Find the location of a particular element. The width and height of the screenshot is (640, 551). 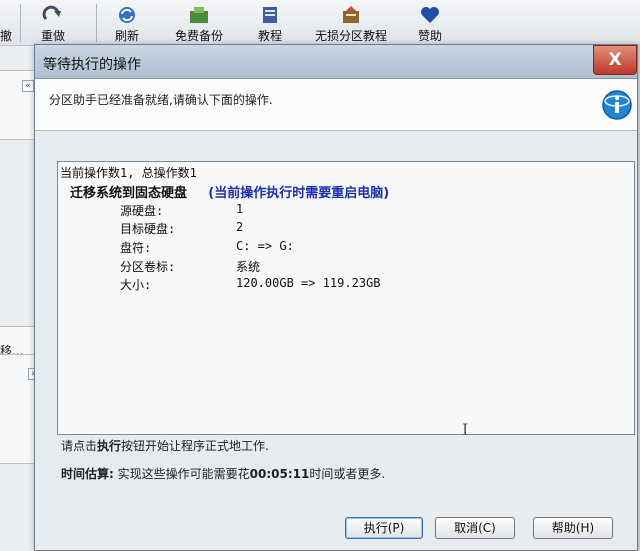

toolbar-partition-tutorial-button: 无损分区教程 is located at coordinates (351, 23).